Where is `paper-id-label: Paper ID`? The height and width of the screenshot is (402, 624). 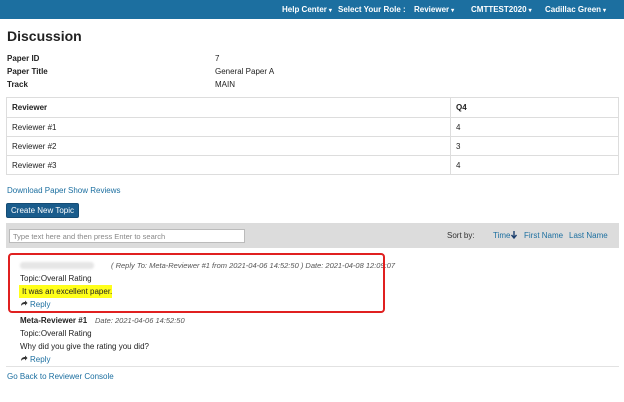 paper-id-label: Paper ID is located at coordinates (23, 58).